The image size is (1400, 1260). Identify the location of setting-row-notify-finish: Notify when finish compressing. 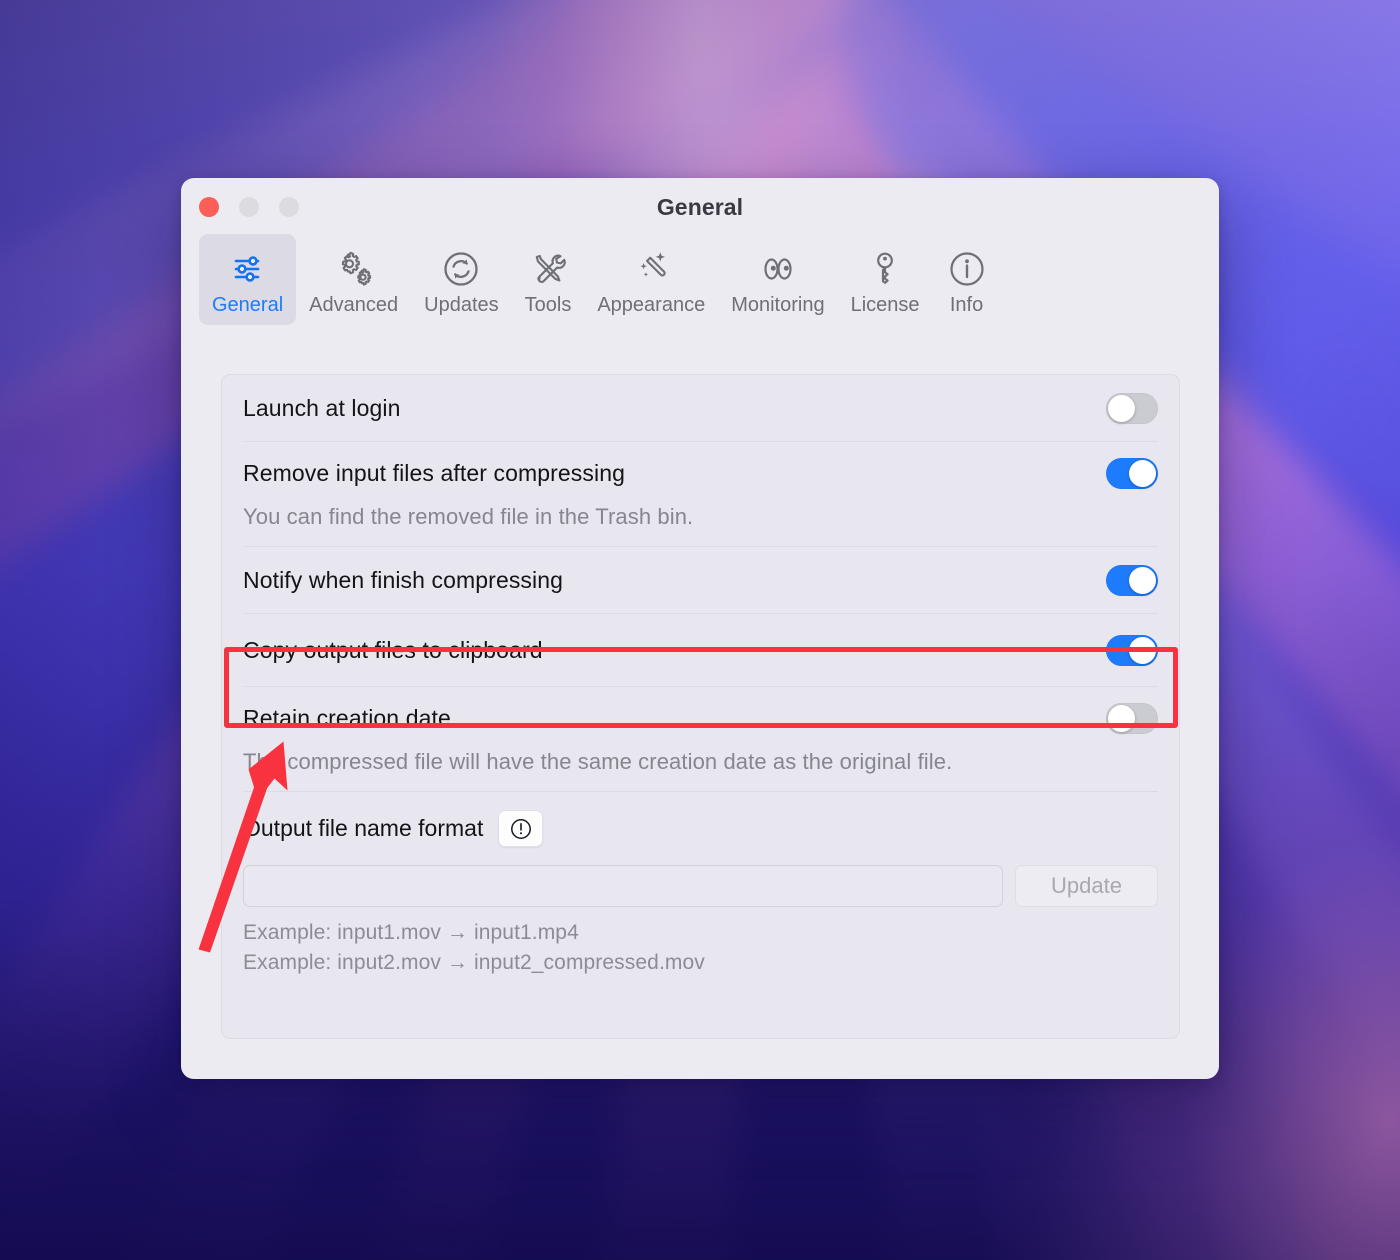
(700, 580).